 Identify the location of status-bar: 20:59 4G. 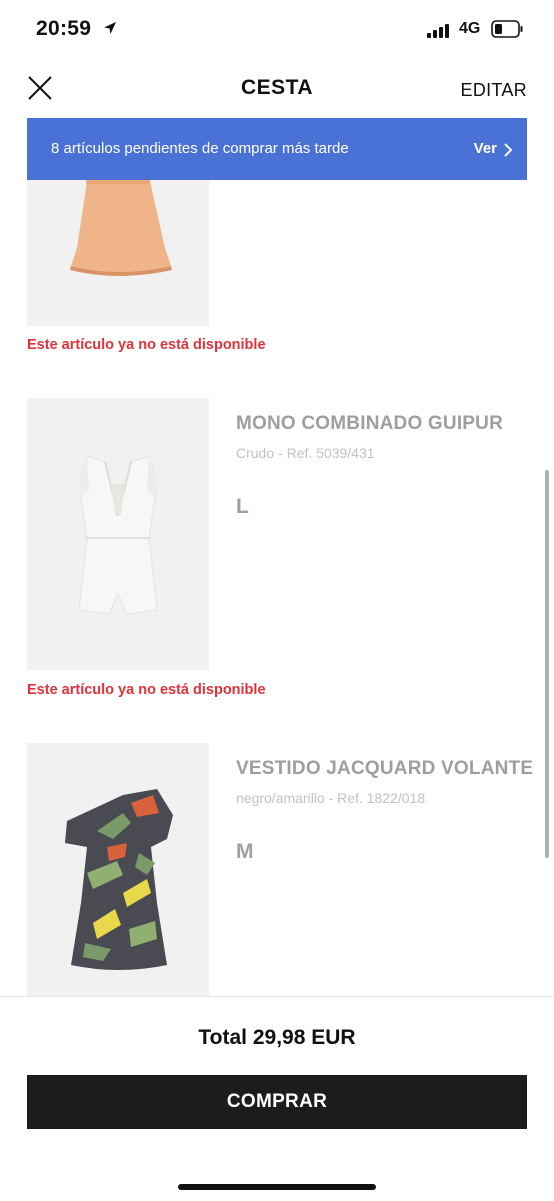
(277, 30).